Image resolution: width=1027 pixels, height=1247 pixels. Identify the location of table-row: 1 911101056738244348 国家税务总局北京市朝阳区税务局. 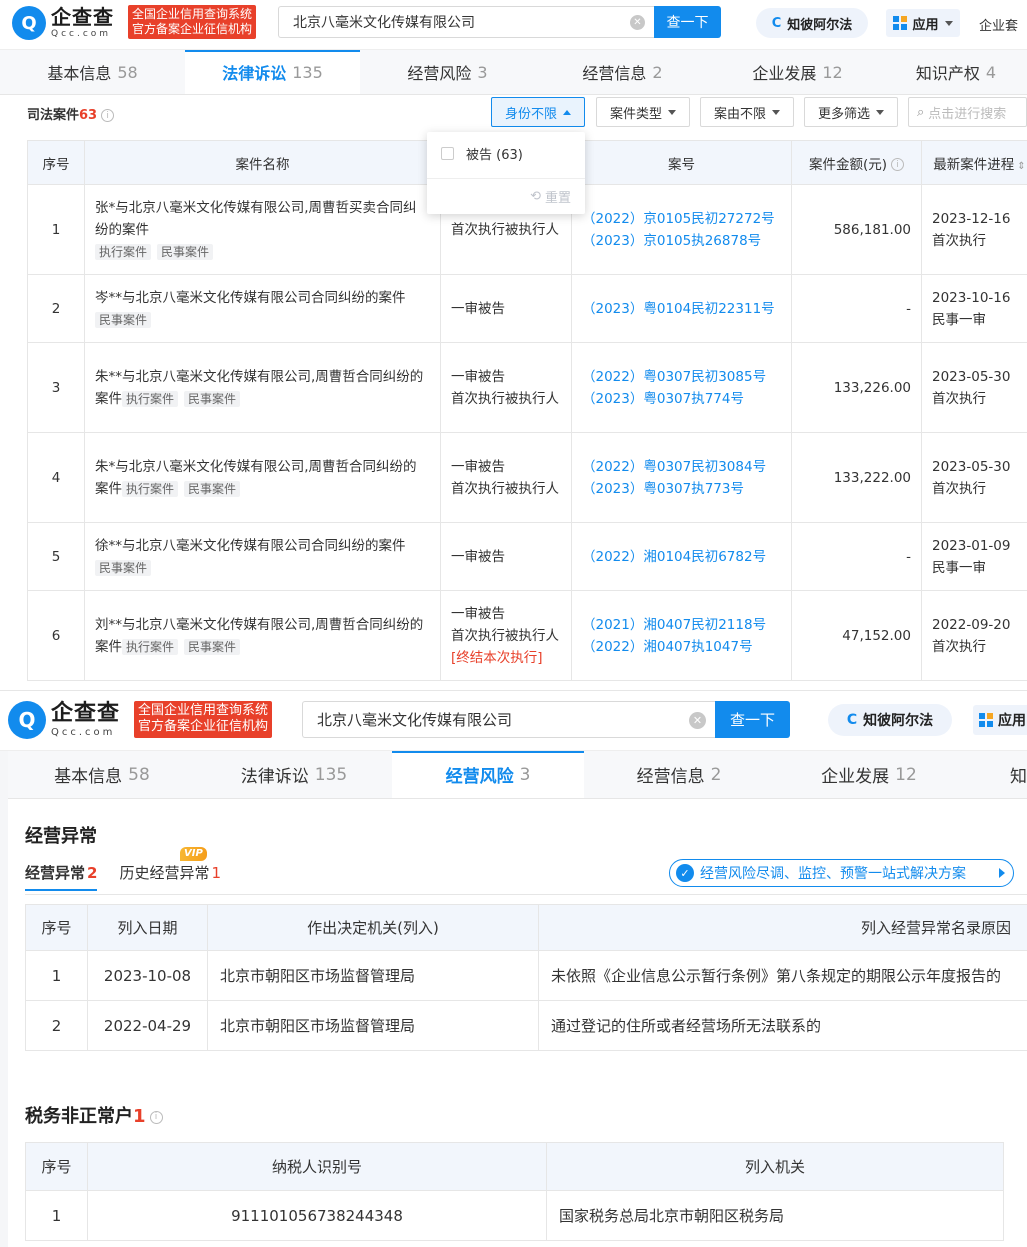
(514, 1215).